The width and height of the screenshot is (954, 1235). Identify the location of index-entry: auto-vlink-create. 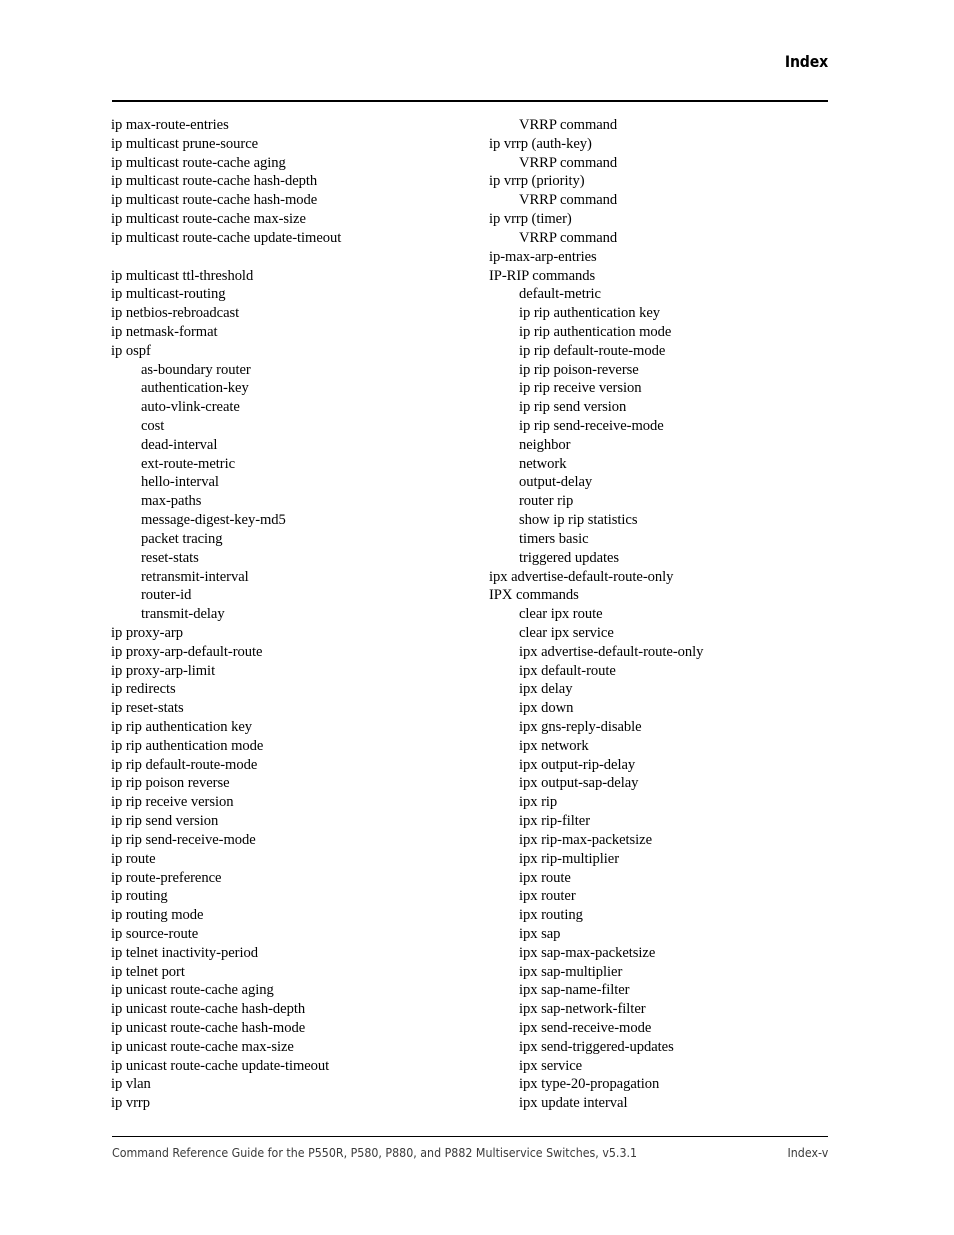
(296, 407).